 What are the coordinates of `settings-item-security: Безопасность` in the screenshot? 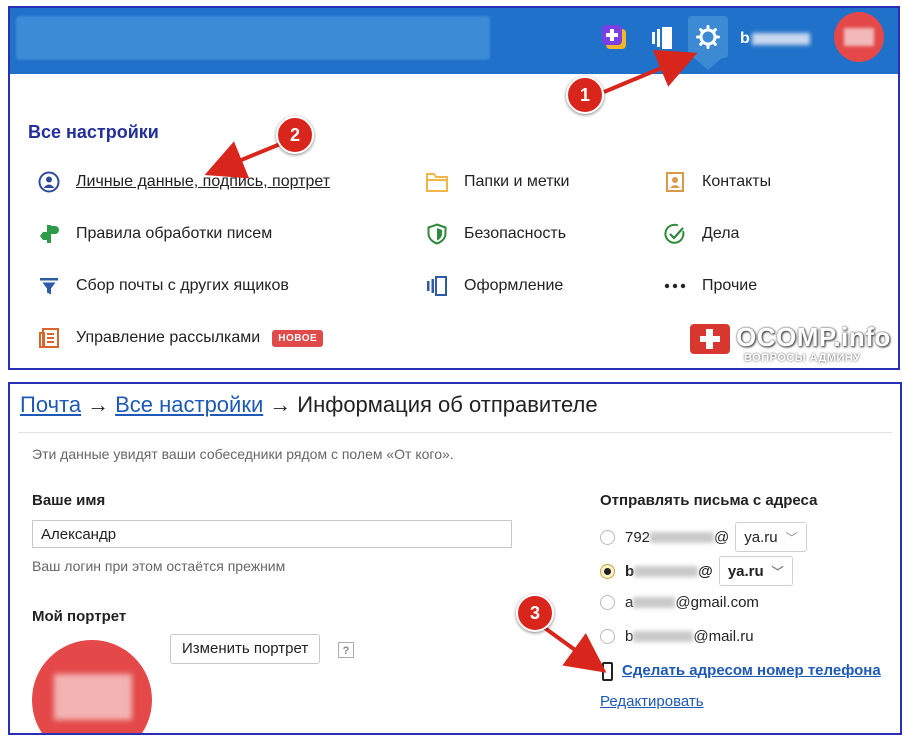 It's located at (495, 234).